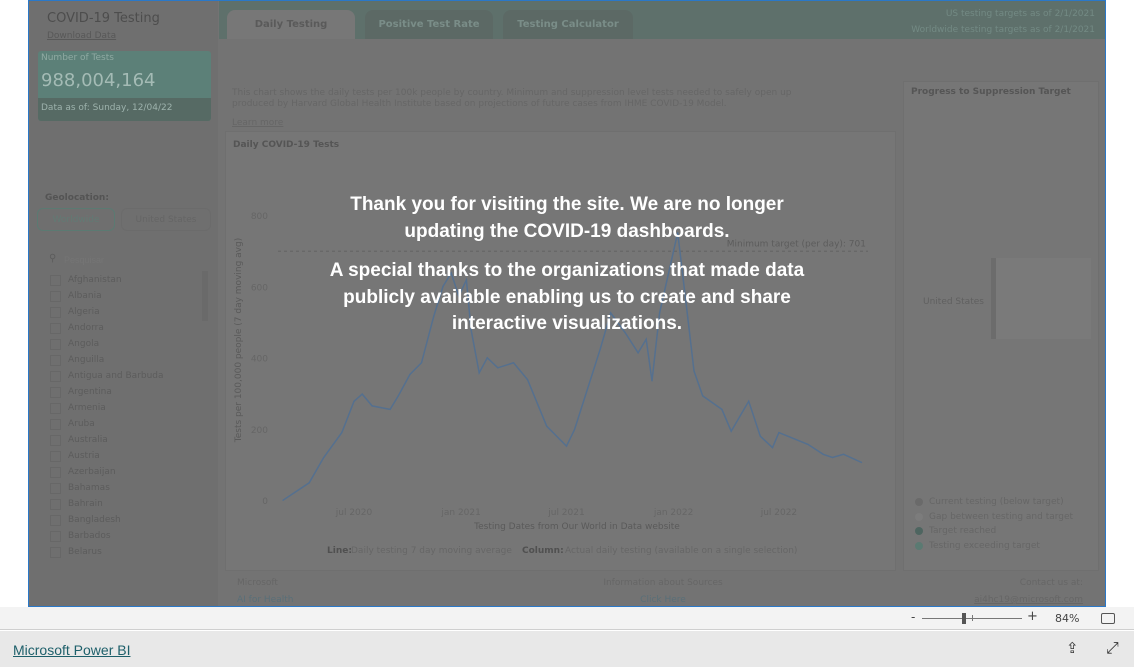 The image size is (1134, 667). Describe the element at coordinates (565, 513) in the screenshot. I see `x-tick-label: jul 2021` at that location.